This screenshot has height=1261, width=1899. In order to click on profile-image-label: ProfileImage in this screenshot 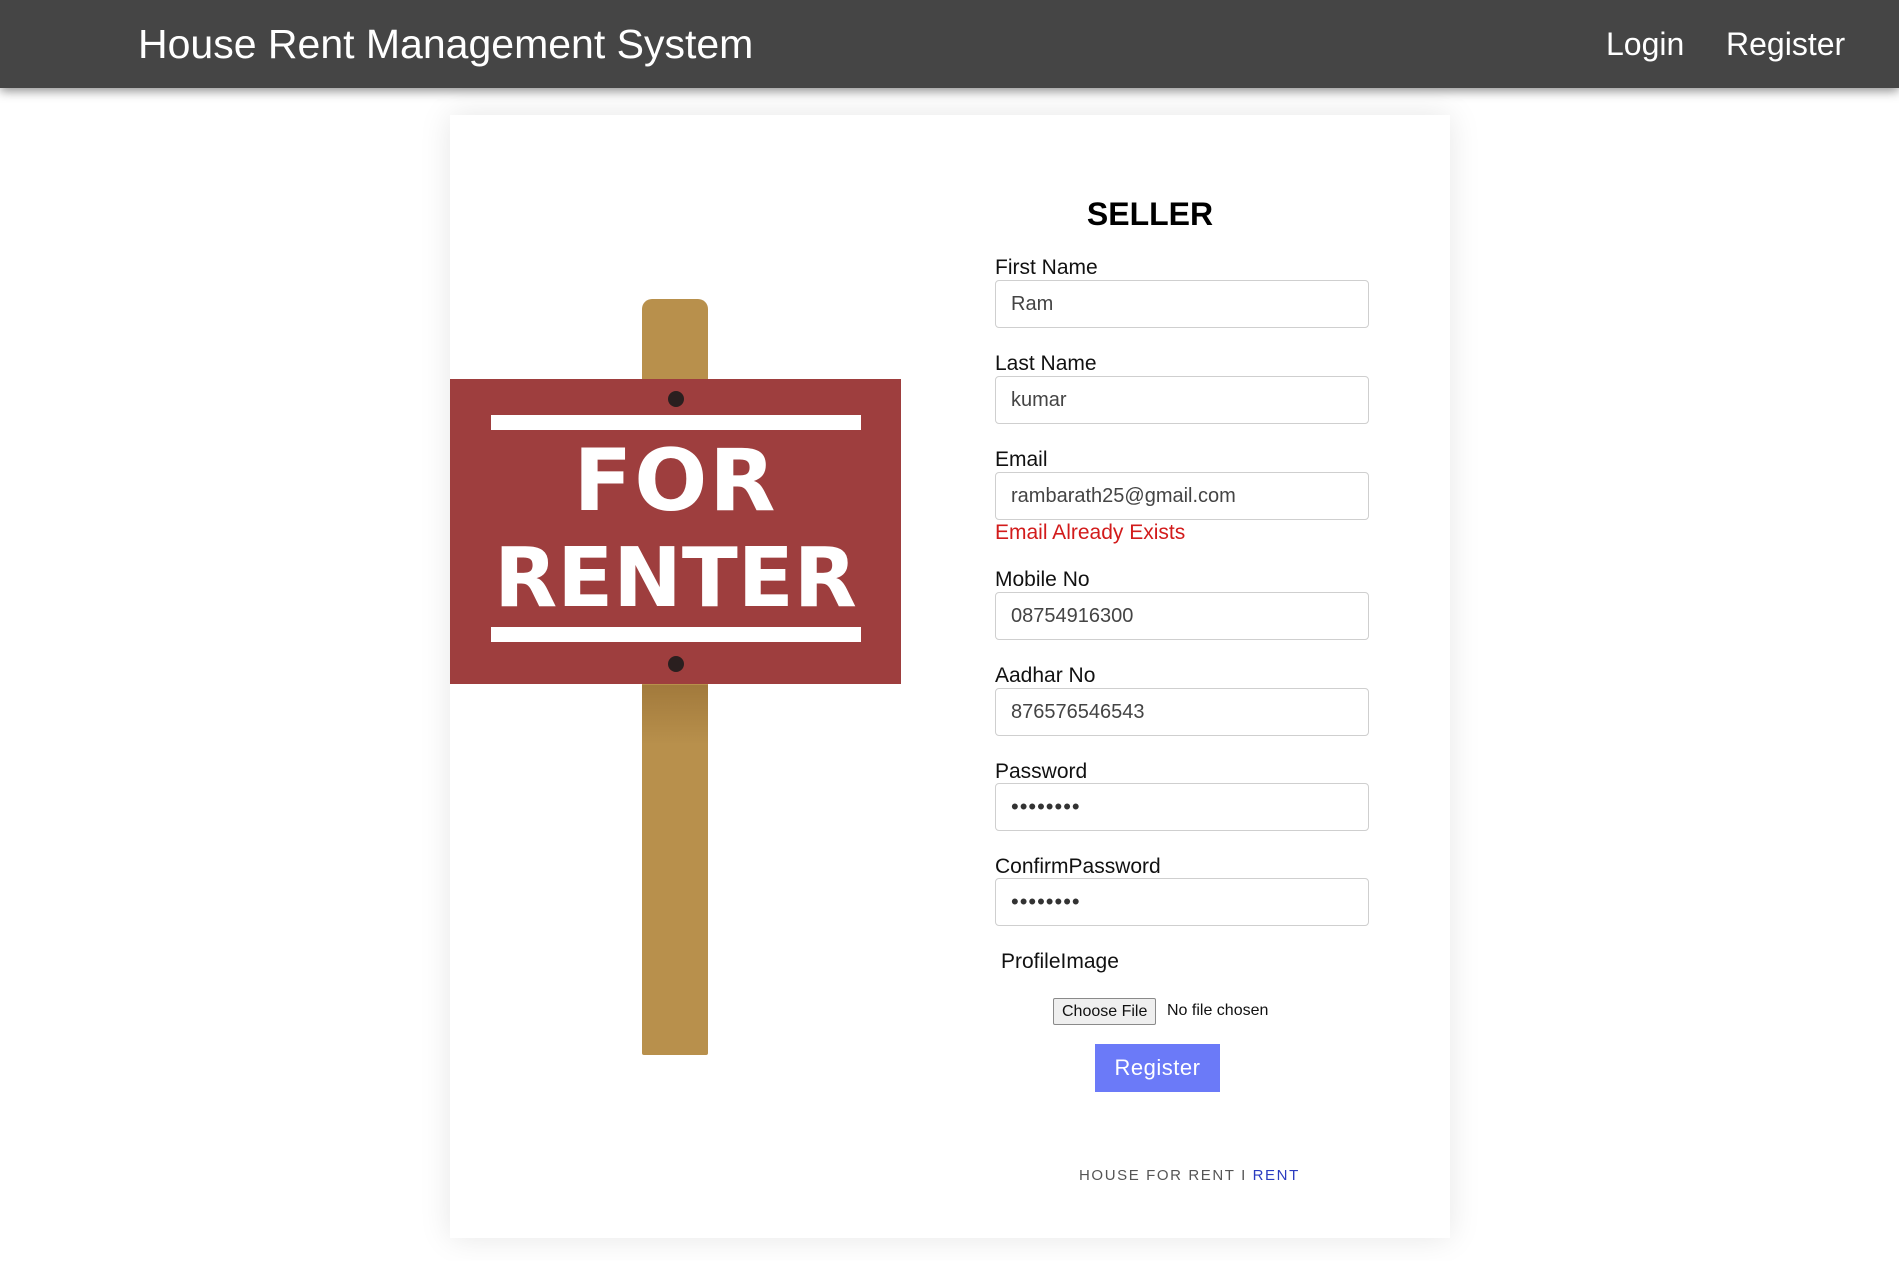, I will do `click(1060, 961)`.